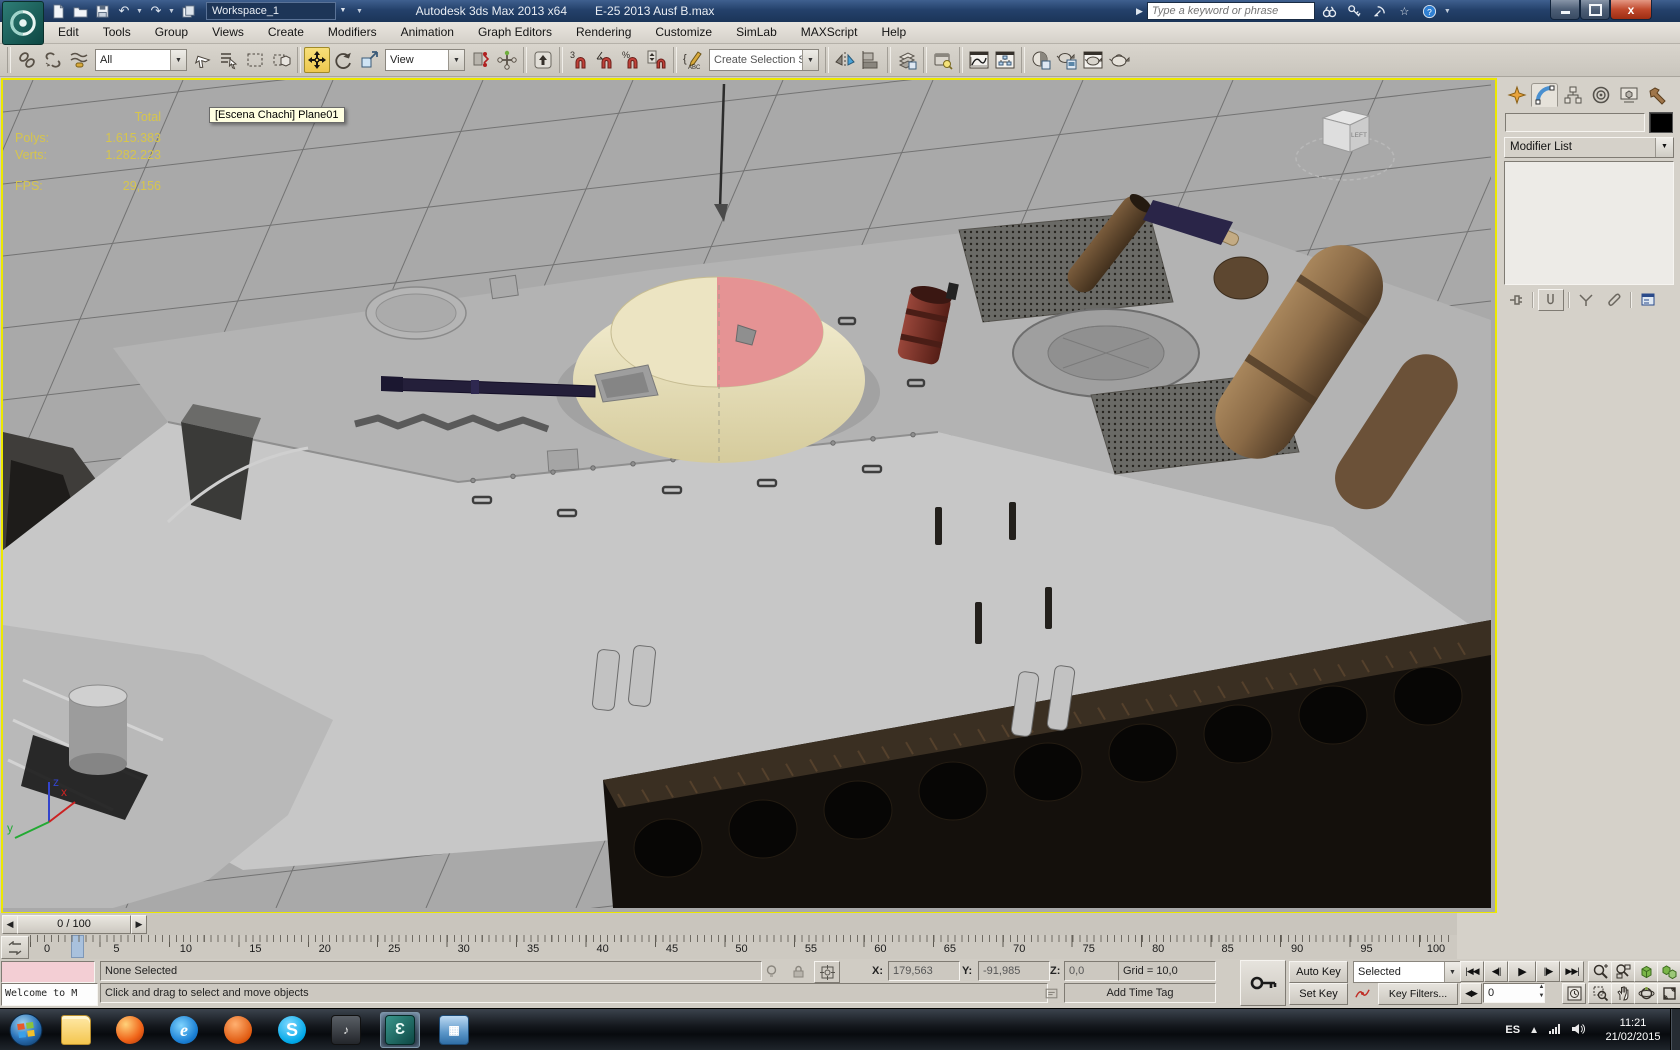 This screenshot has height=1050, width=1680. I want to click on align-button, so click(871, 60).